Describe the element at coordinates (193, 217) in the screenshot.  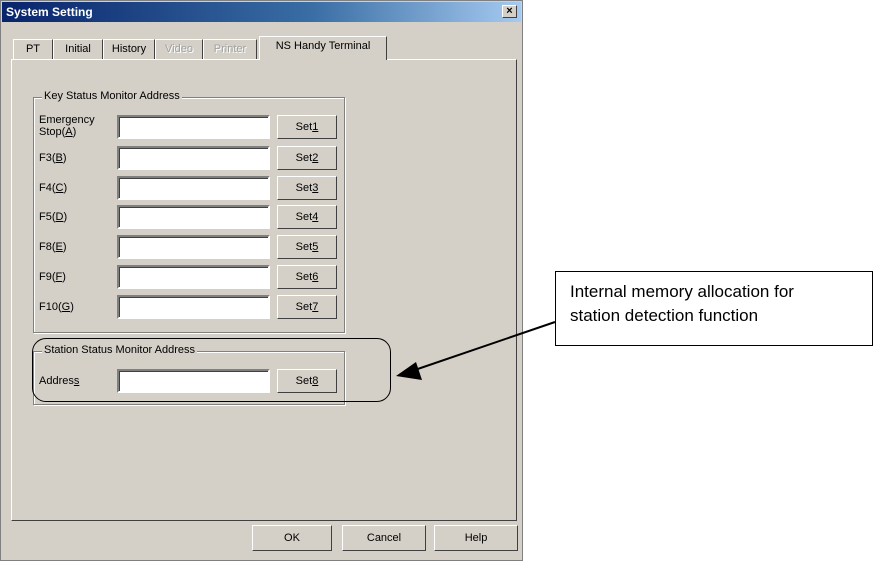
I see `f5-address-field` at that location.